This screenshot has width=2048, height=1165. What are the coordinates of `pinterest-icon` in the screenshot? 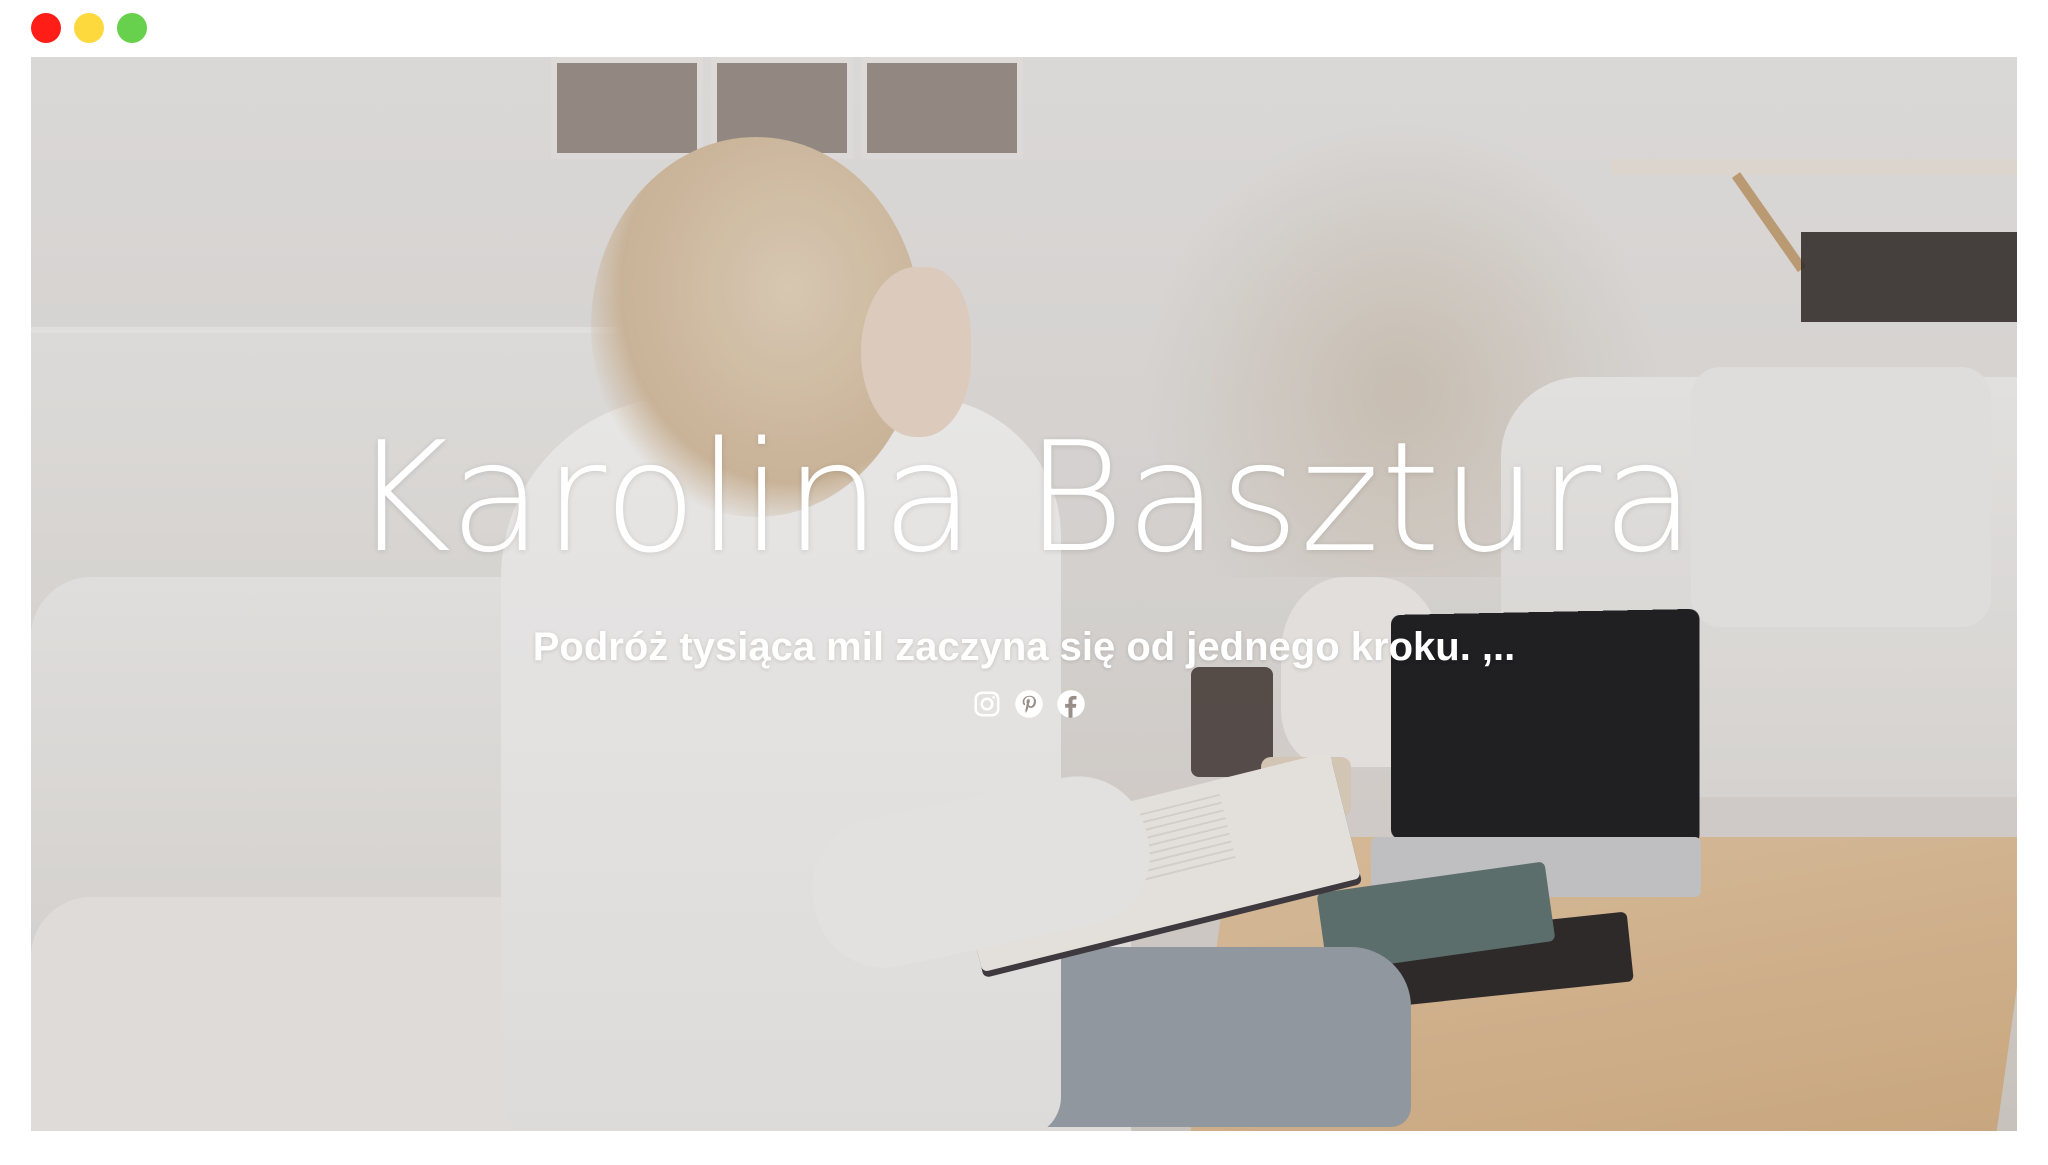 It's located at (1029, 704).